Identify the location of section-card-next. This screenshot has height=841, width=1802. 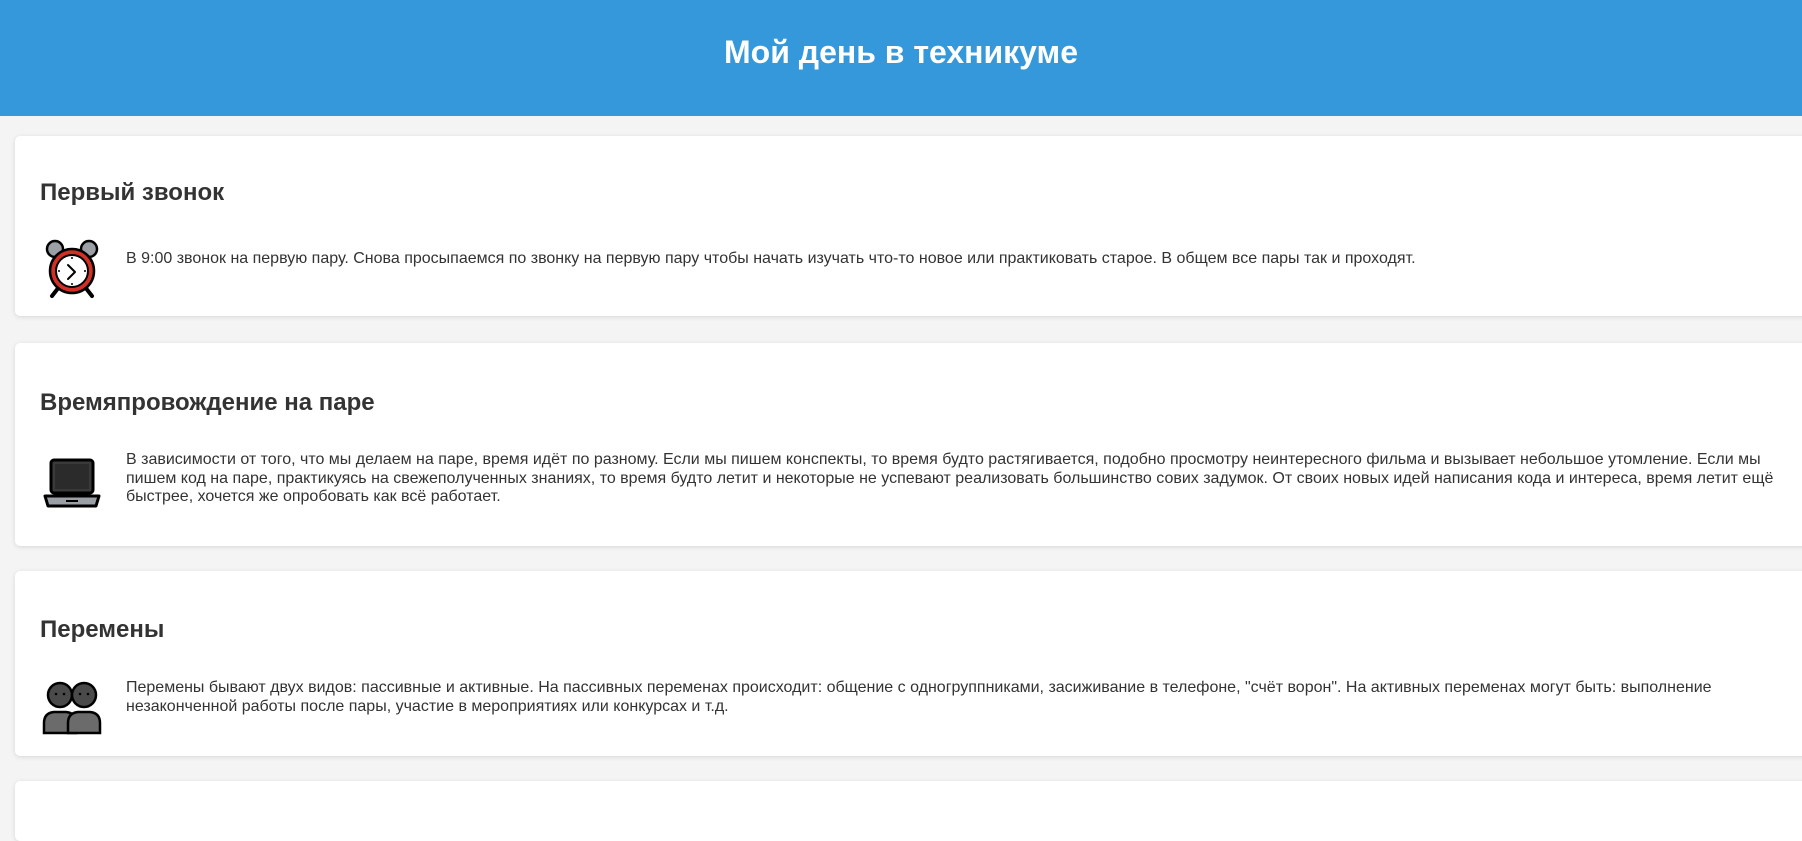
(908, 811).